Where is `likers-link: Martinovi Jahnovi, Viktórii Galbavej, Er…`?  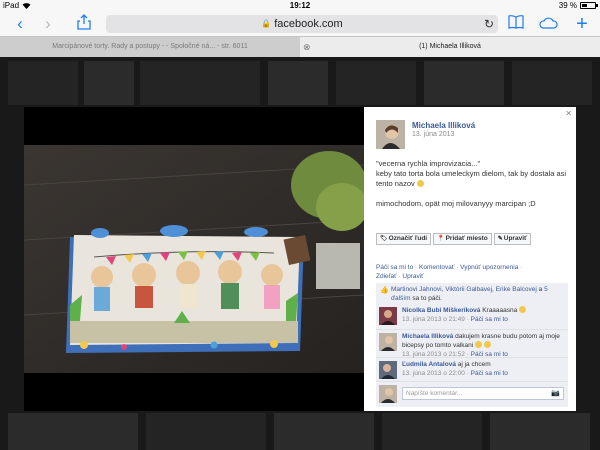
likers-link: Martinovi Jahnovi, Viktórii Galbavej, Er… is located at coordinates (464, 289).